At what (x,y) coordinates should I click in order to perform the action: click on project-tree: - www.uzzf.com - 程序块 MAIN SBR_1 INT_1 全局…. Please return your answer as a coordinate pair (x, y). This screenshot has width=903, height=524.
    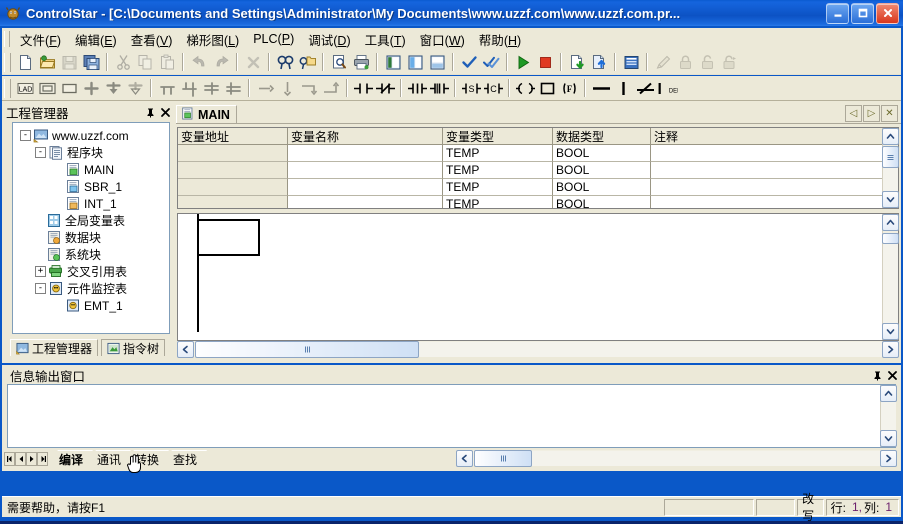
    Looking at the image, I should click on (91, 228).